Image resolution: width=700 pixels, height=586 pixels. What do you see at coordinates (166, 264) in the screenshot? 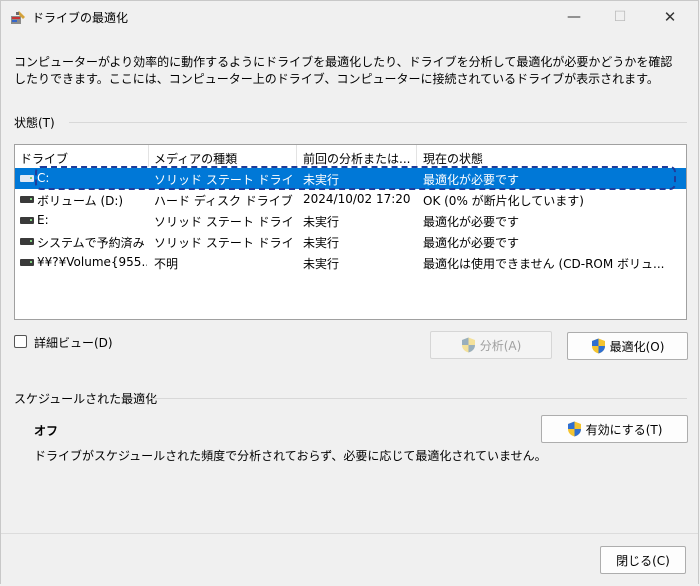
I see `media-type: 不明` at bounding box center [166, 264].